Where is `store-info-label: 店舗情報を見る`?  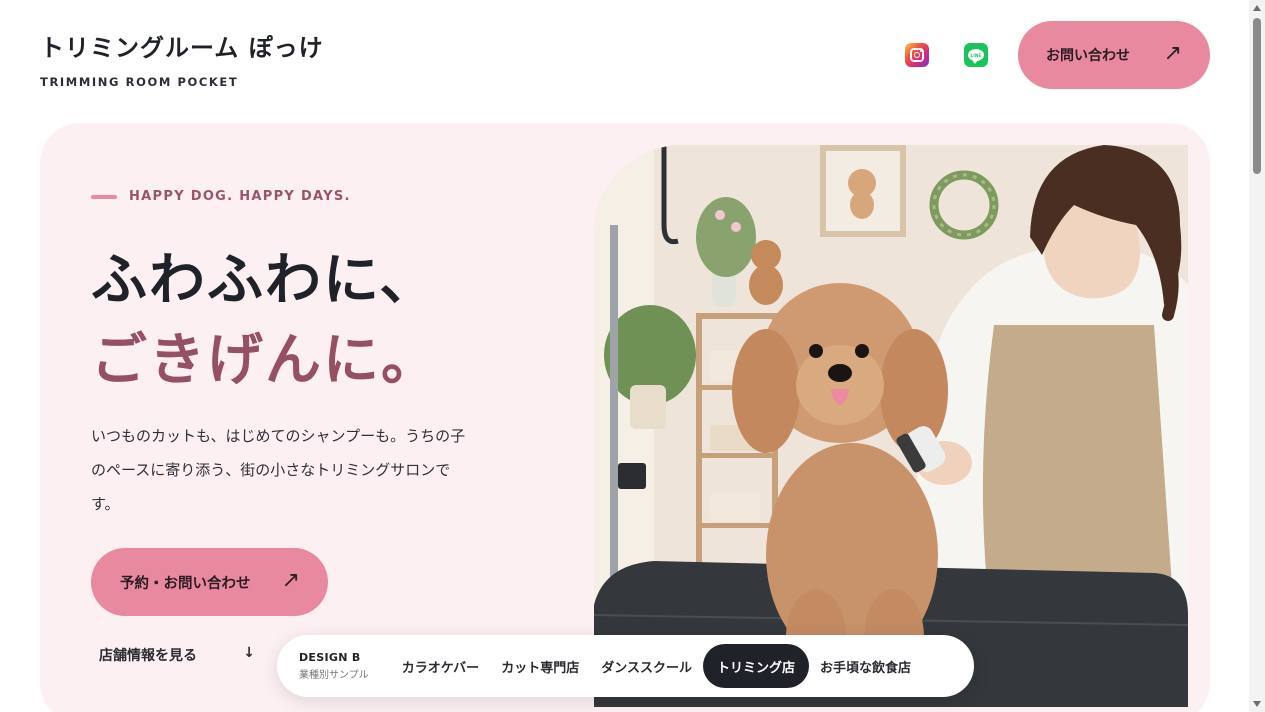
store-info-label: 店舗情報を見る is located at coordinates (148, 656).